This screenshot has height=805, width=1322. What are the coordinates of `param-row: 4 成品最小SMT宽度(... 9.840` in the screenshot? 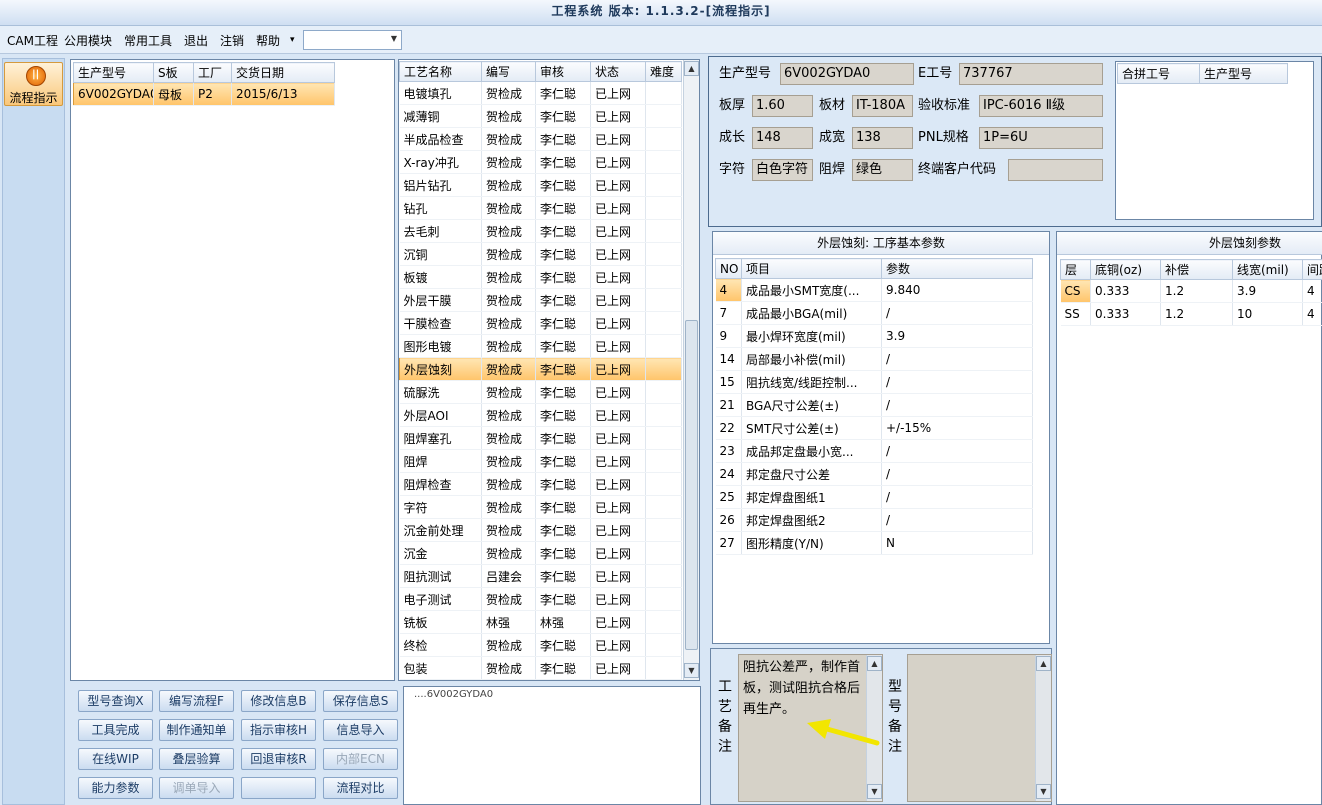 It's located at (874, 290).